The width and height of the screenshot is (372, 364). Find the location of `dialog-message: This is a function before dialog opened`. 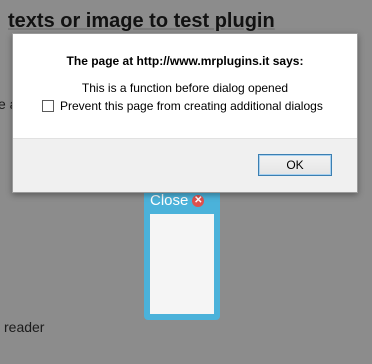

dialog-message: This is a function before dialog opened is located at coordinates (185, 88).